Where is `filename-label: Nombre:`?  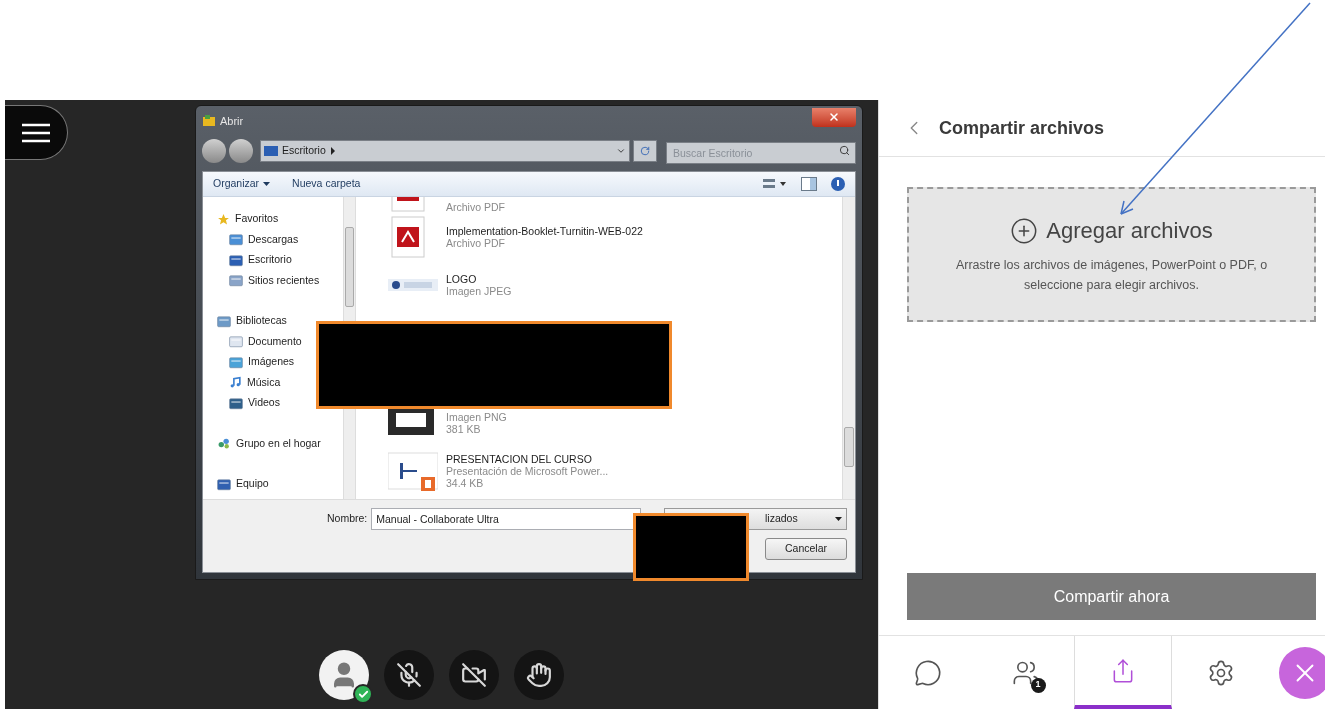
filename-label: Nombre: is located at coordinates (347, 519).